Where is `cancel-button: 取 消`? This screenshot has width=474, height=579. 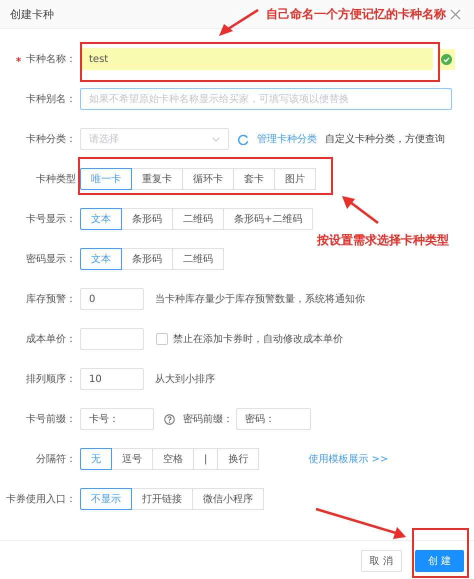
cancel-button: 取 消 is located at coordinates (381, 561).